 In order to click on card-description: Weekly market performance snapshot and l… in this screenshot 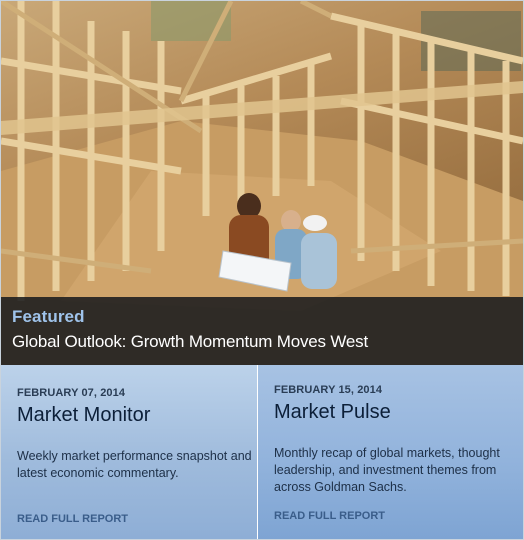, I will do `click(134, 464)`.